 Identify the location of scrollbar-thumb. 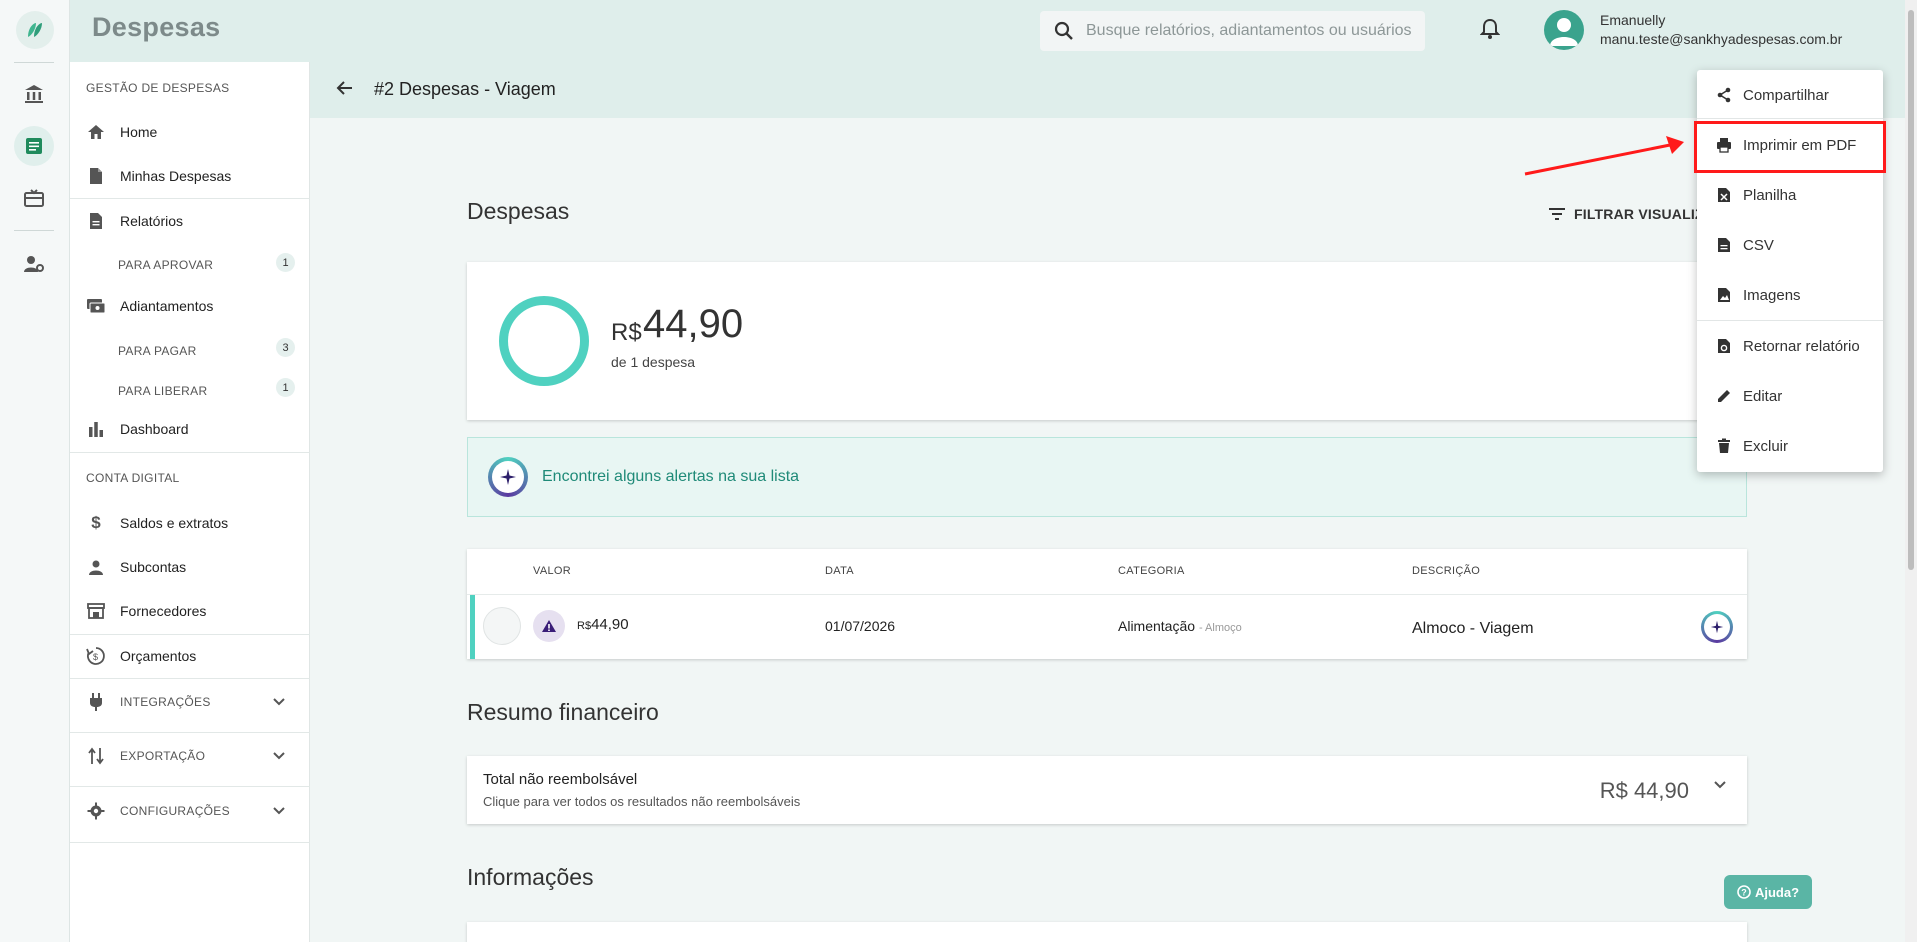
(1911, 290).